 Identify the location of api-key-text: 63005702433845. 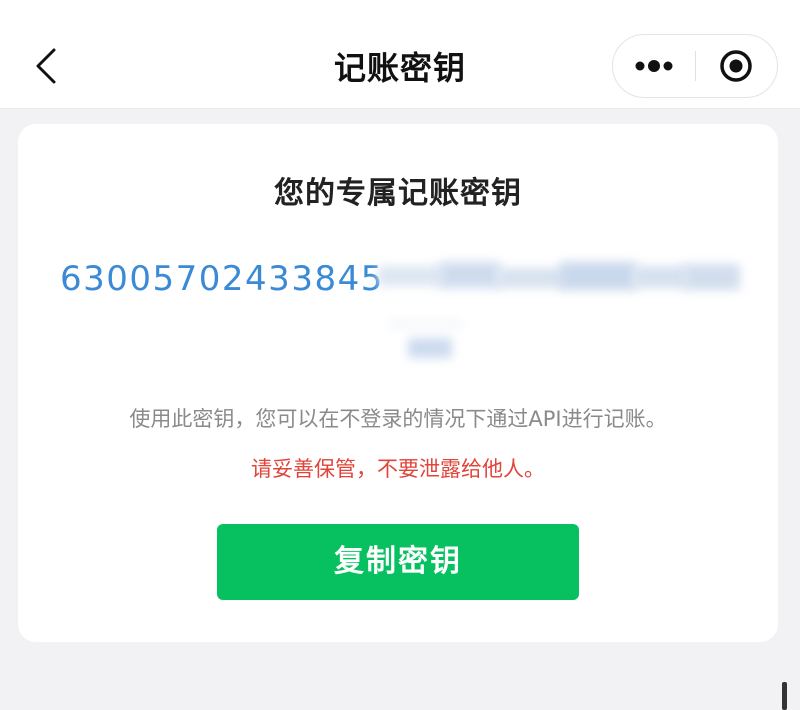
(222, 279).